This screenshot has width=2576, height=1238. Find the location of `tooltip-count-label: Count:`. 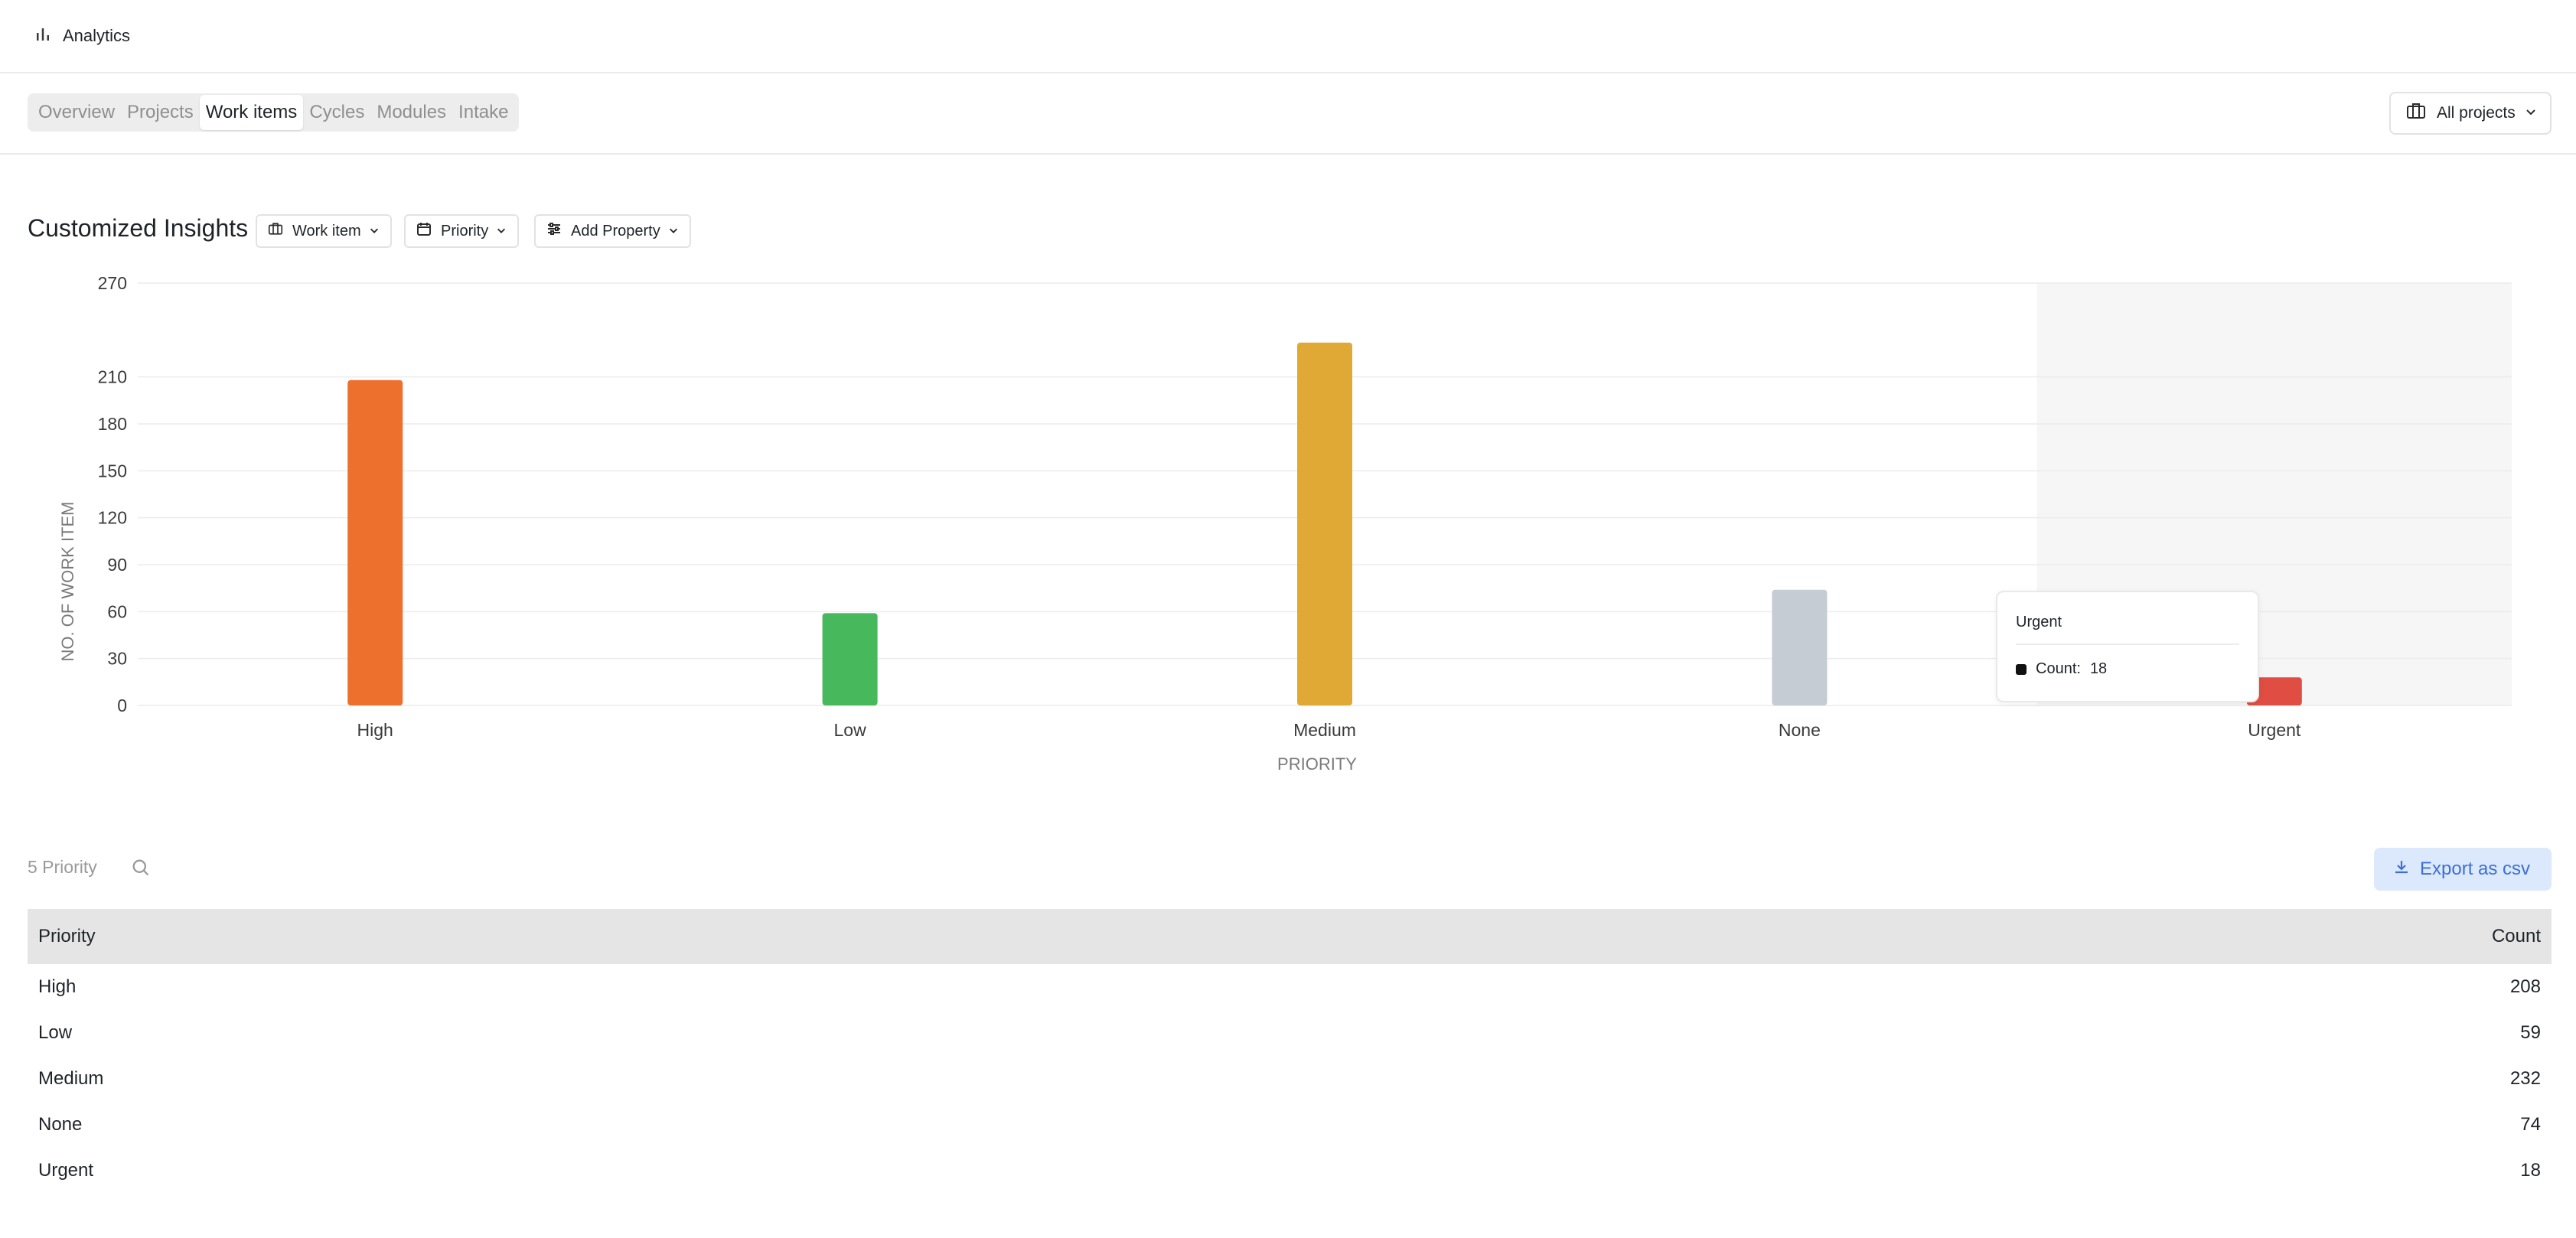

tooltip-count-label: Count: is located at coordinates (2058, 668).